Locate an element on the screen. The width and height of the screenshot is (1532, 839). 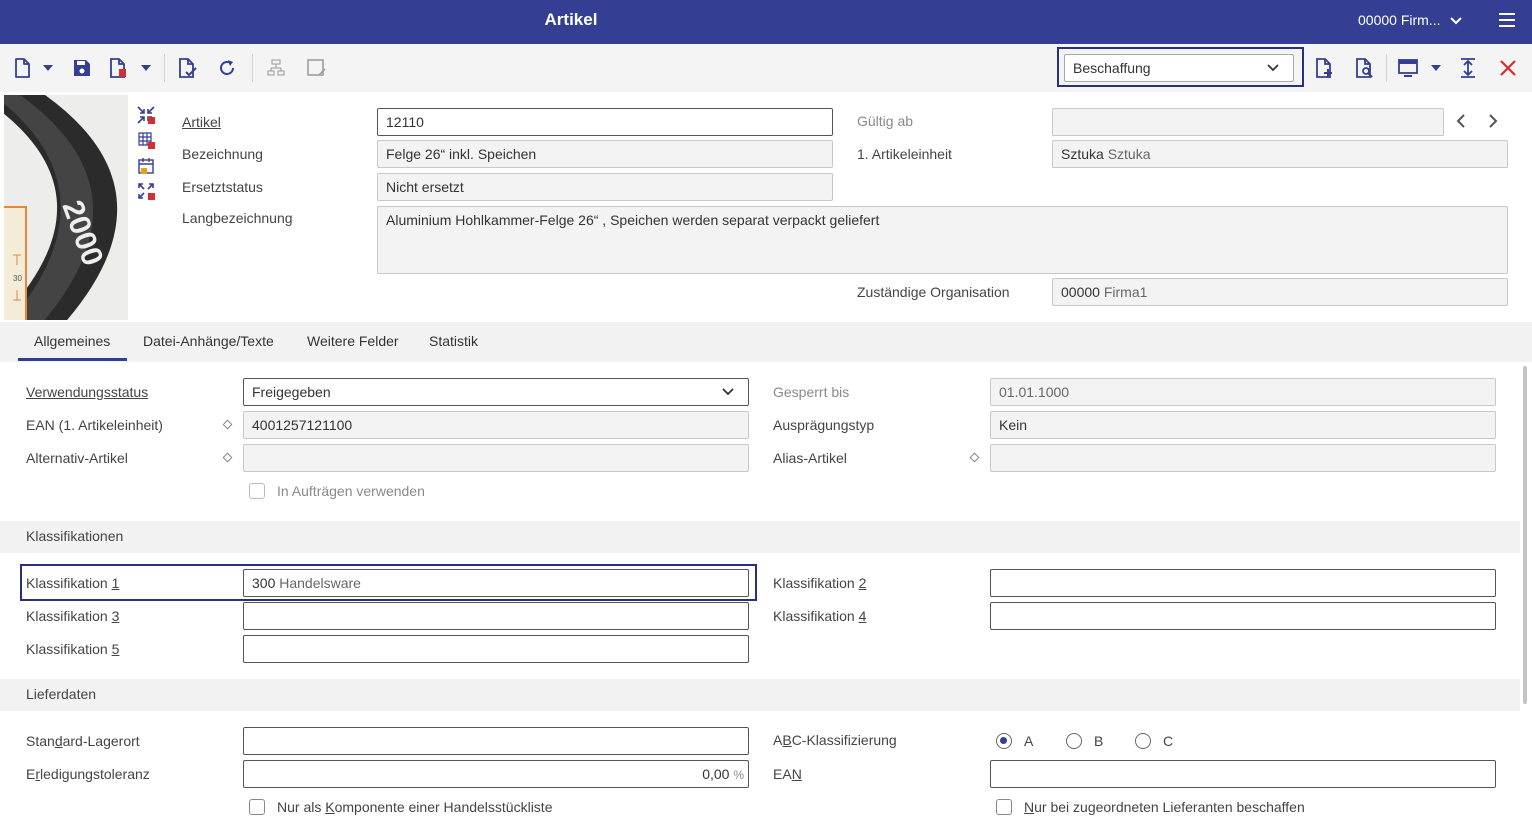
ean-lieferung-label: EAN is located at coordinates (787, 774).